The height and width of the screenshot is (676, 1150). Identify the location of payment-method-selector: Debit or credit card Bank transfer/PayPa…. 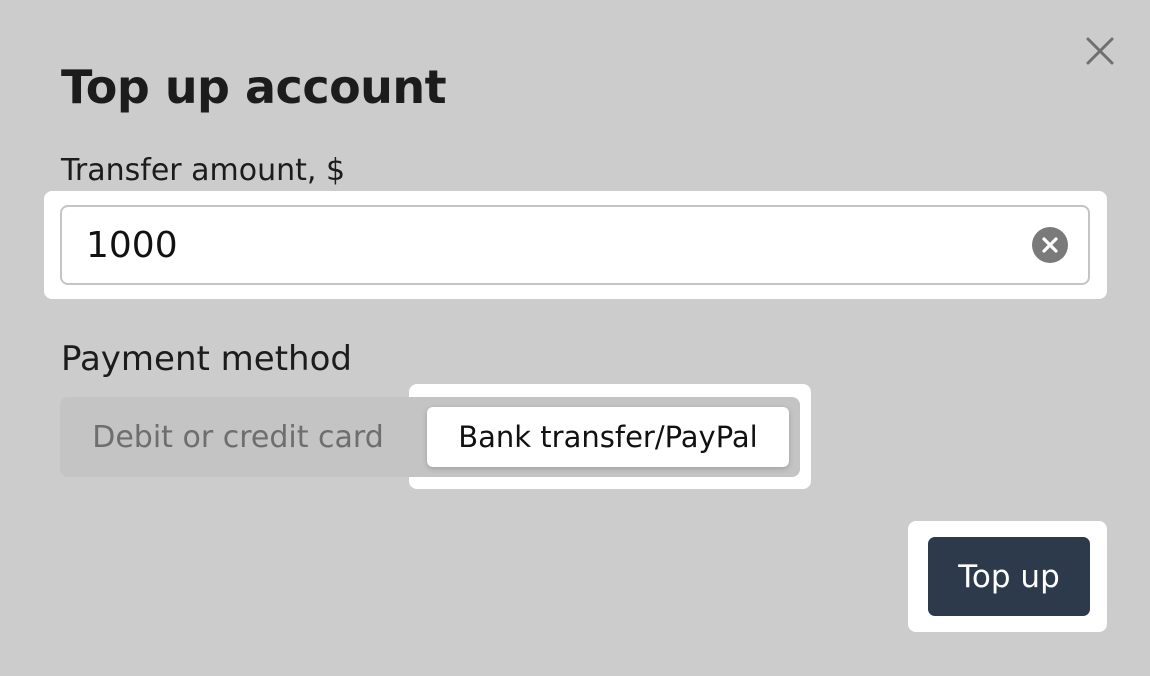
(430, 437).